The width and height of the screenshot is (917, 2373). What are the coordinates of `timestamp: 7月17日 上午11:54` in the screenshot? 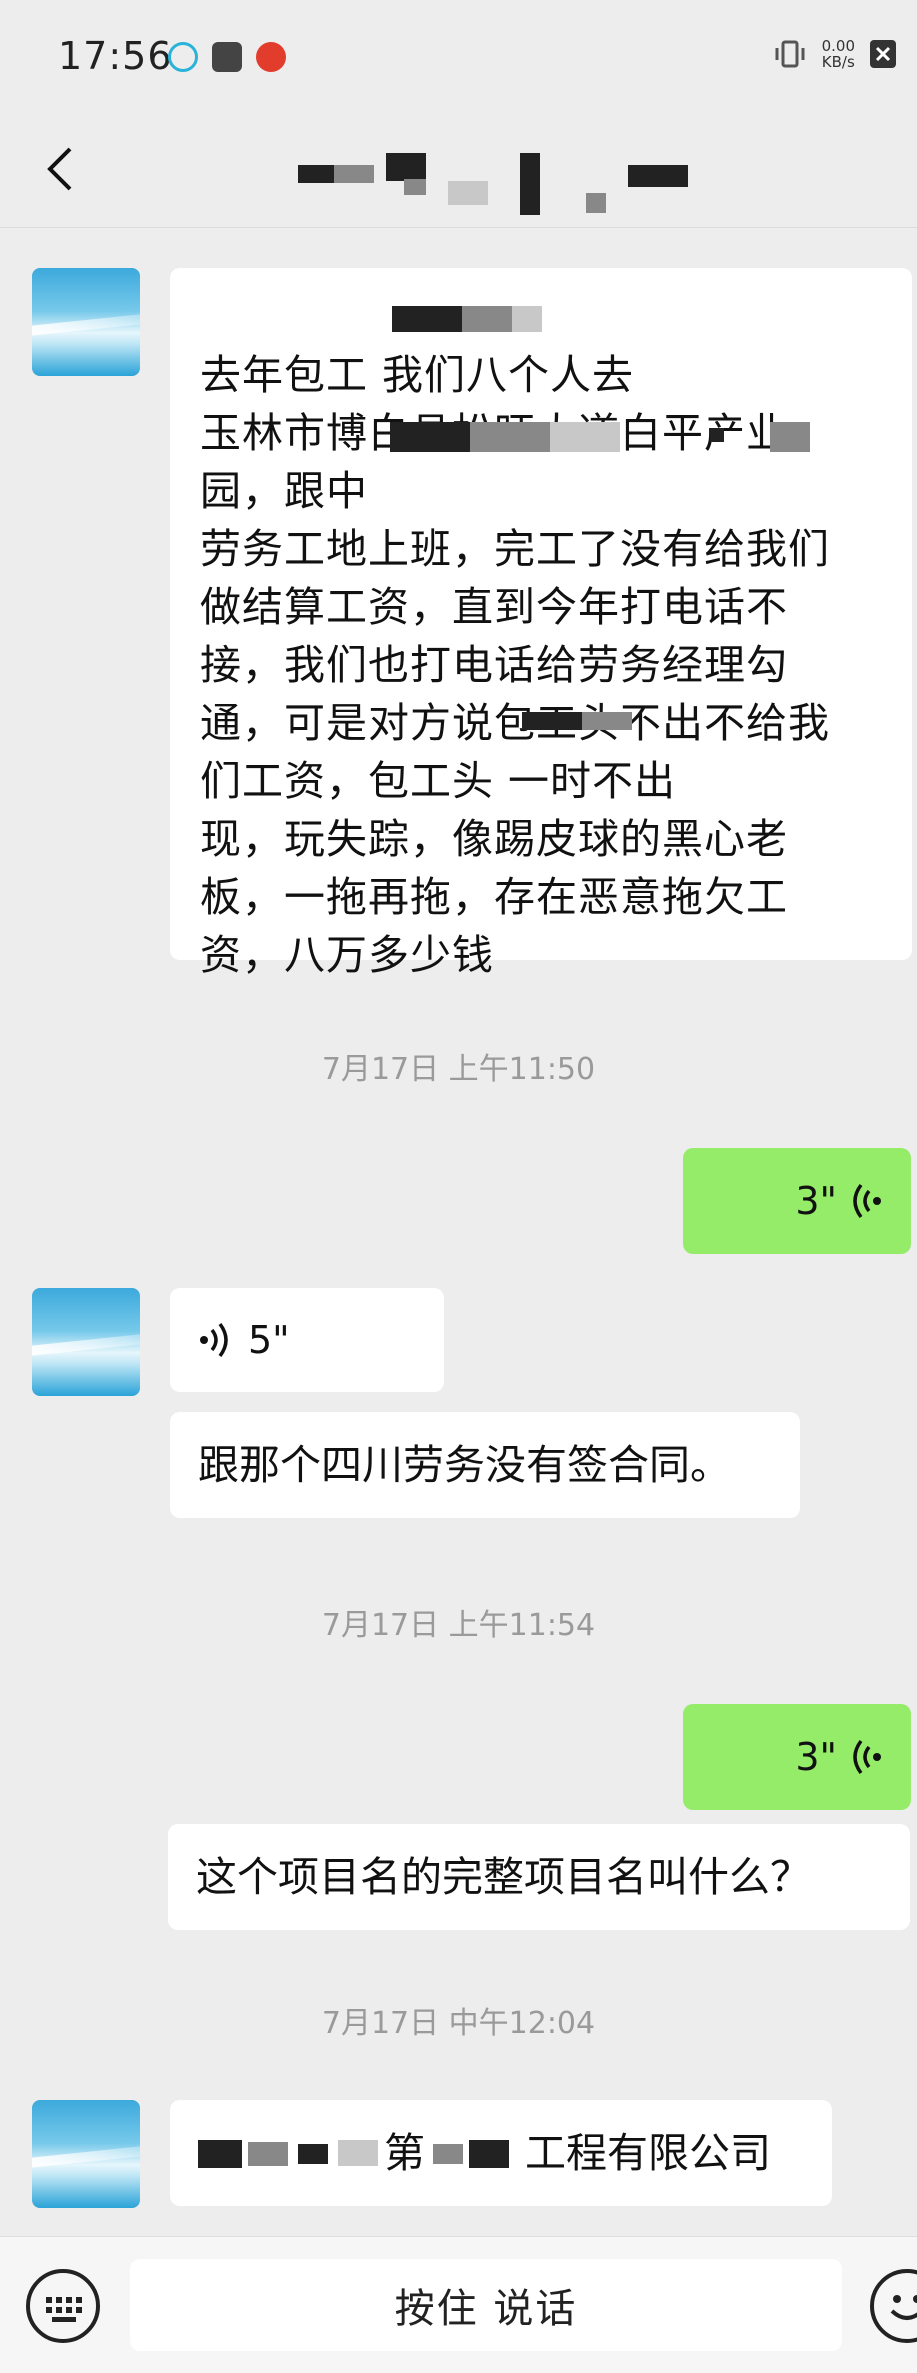 It's located at (458, 1625).